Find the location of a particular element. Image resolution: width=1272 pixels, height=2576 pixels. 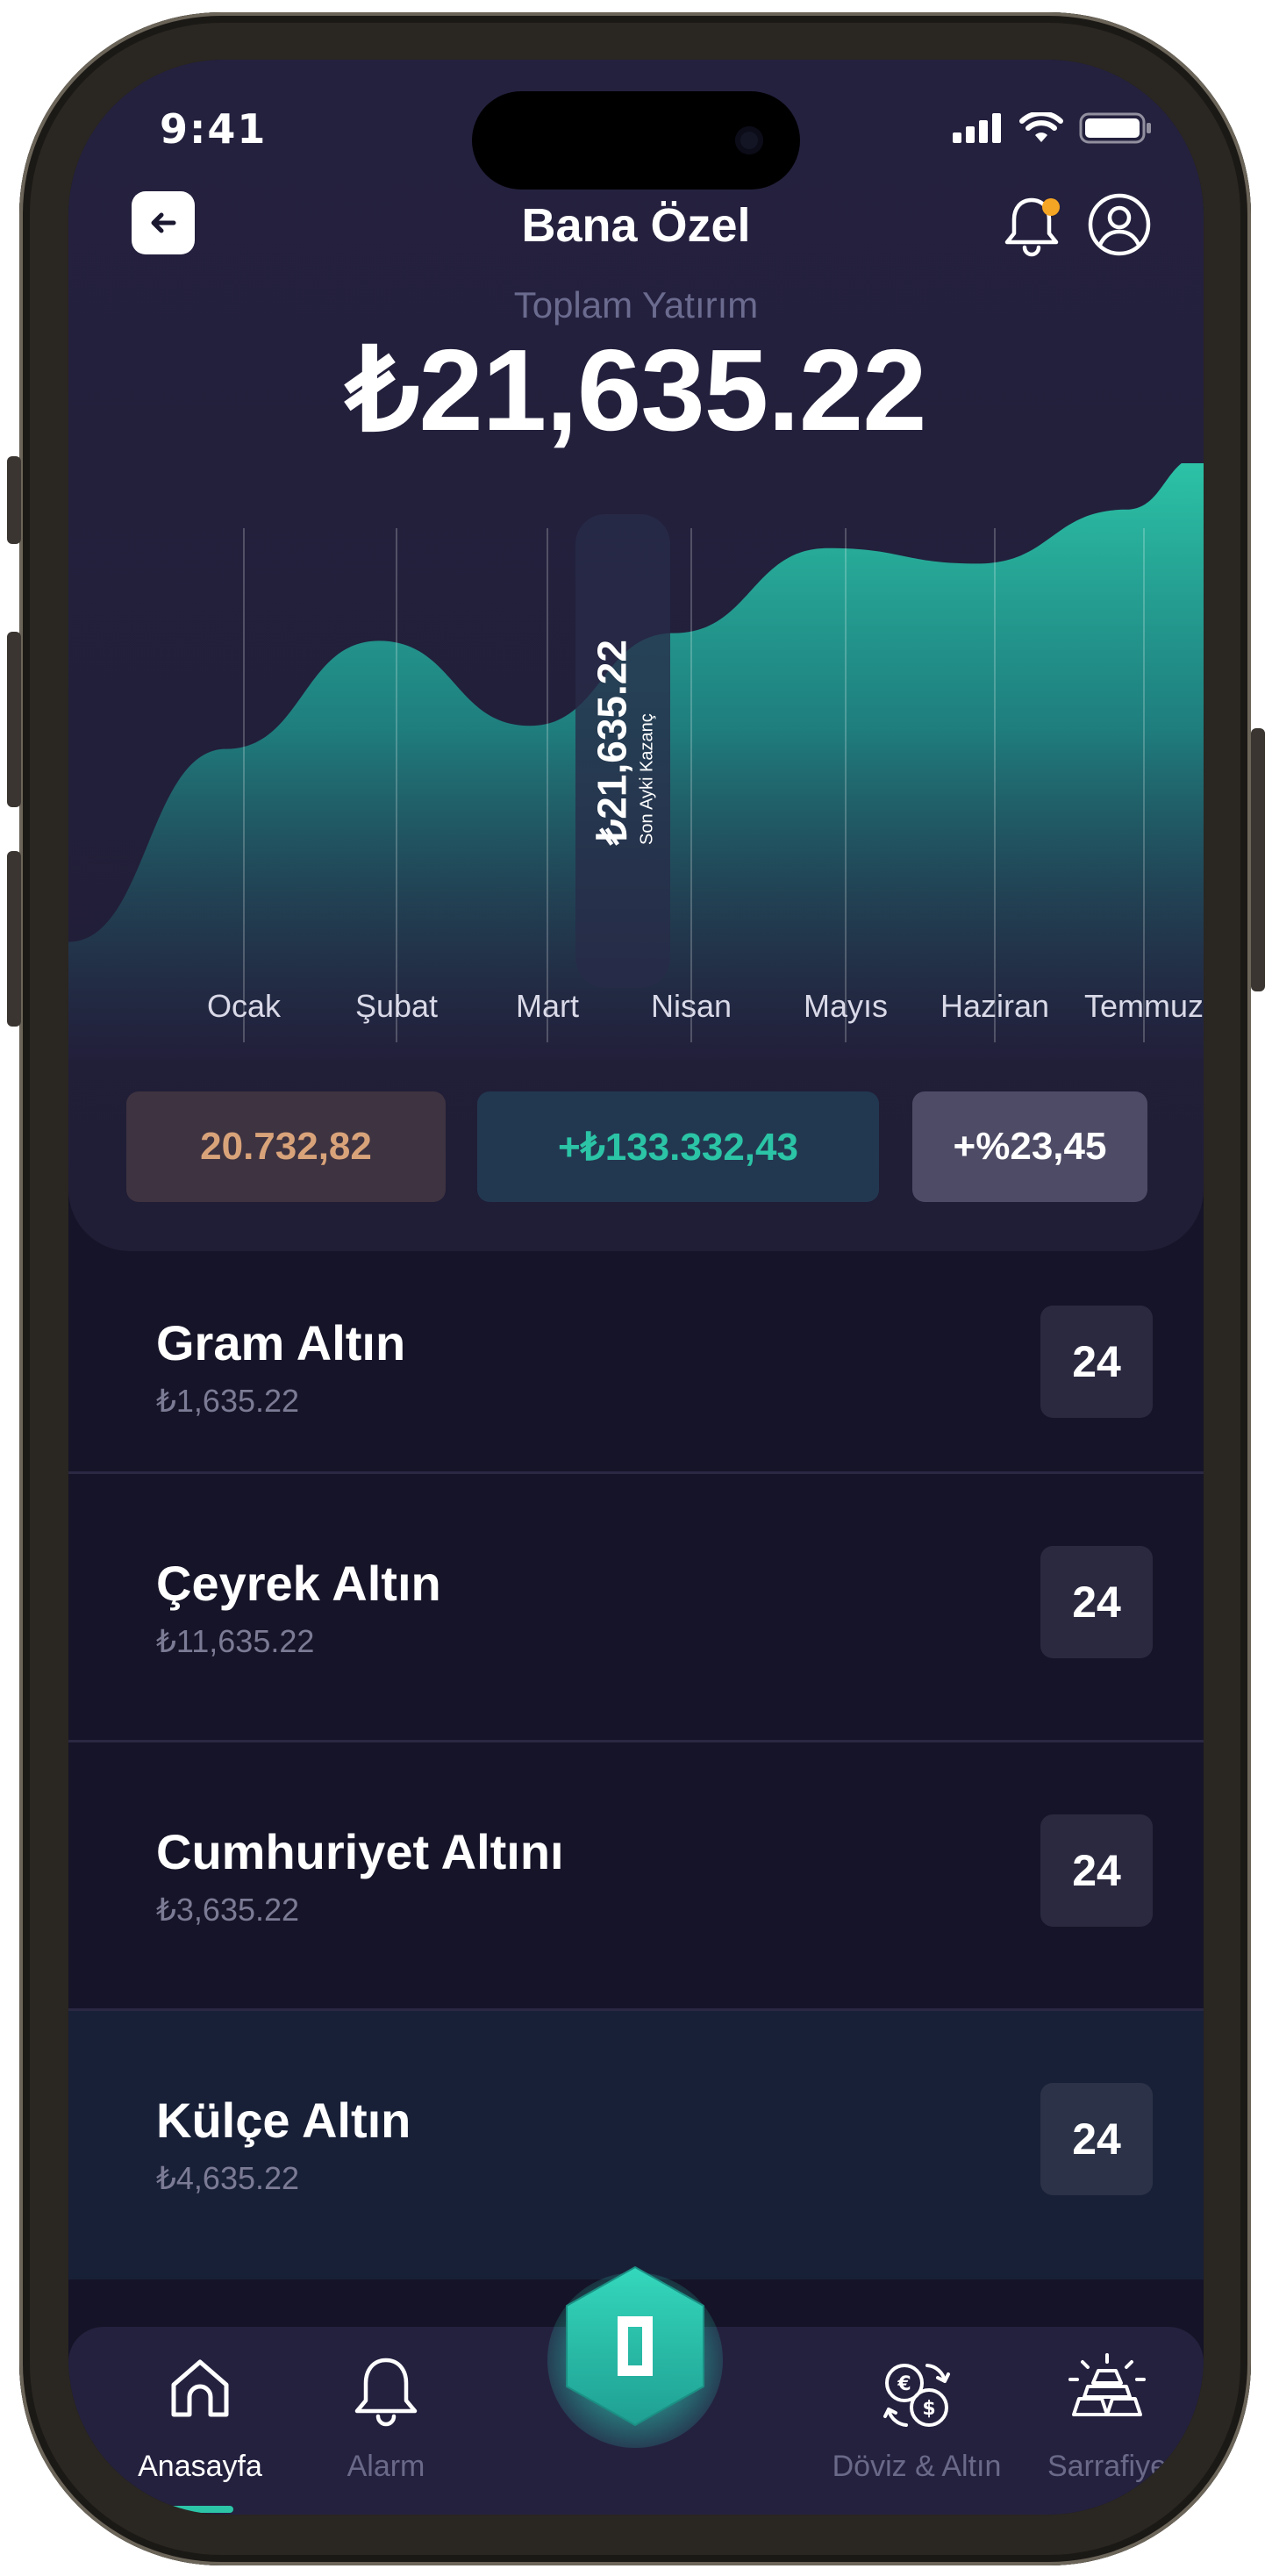

notifications-button is located at coordinates (1033, 225).